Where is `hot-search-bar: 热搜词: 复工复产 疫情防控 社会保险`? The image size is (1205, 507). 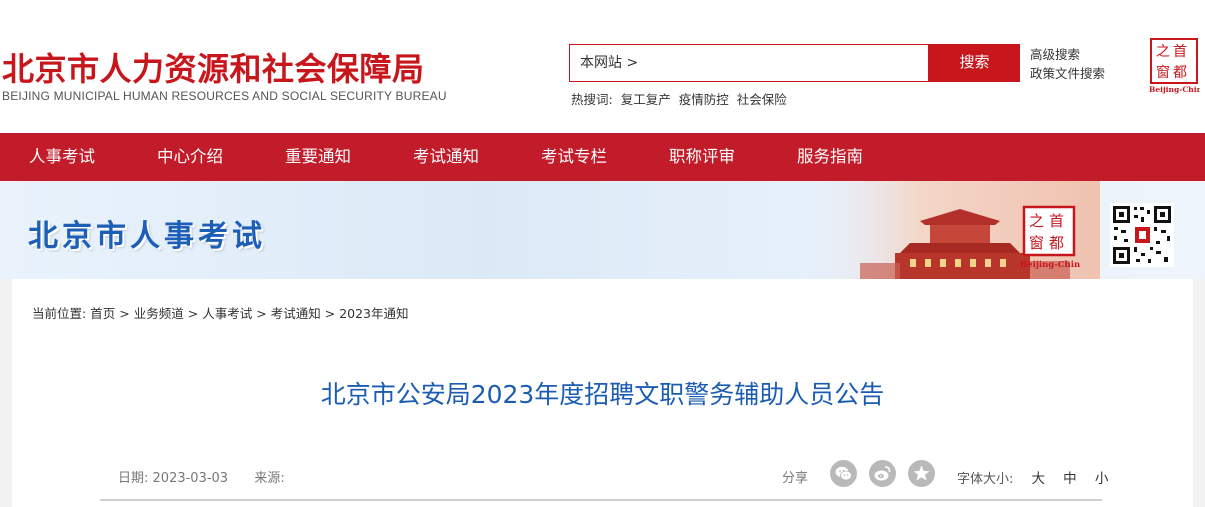
hot-search-bar: 热搜词: 复工复产 疫情防控 社会保险 is located at coordinates (681, 98).